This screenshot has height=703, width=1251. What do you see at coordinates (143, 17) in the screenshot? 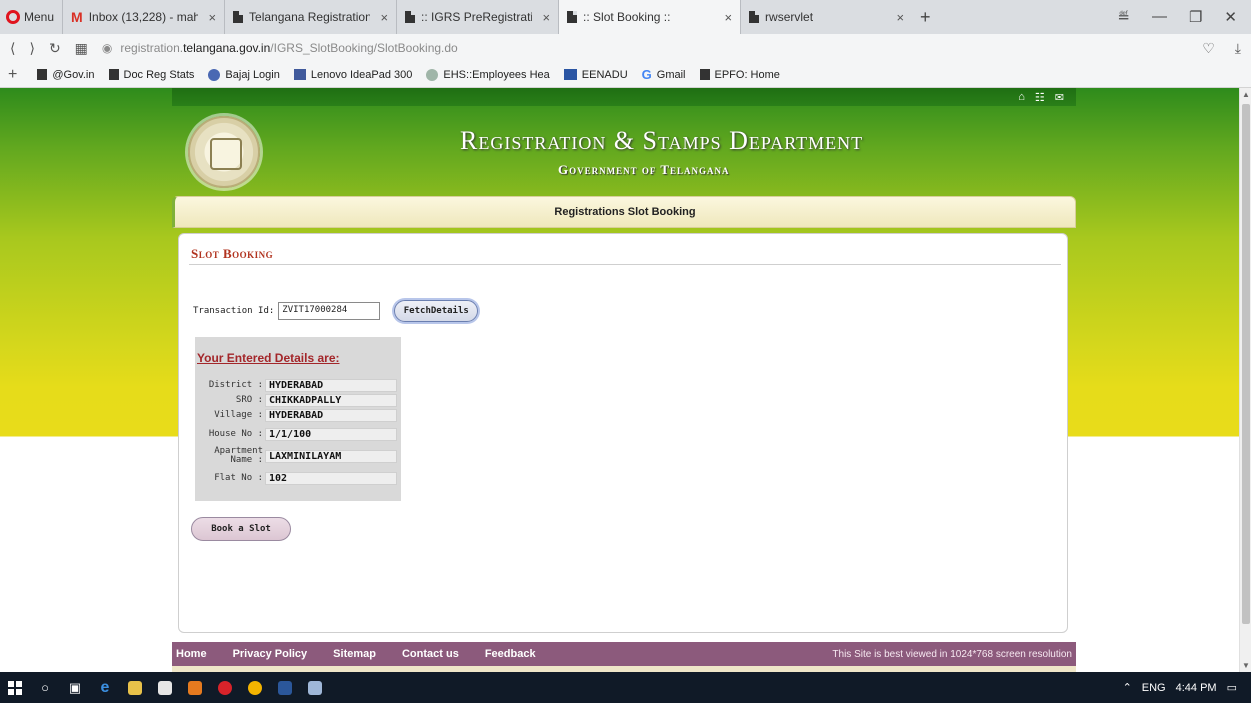
I see `tab-gmail: M Inbox (13,228) - mahankal ×` at bounding box center [143, 17].